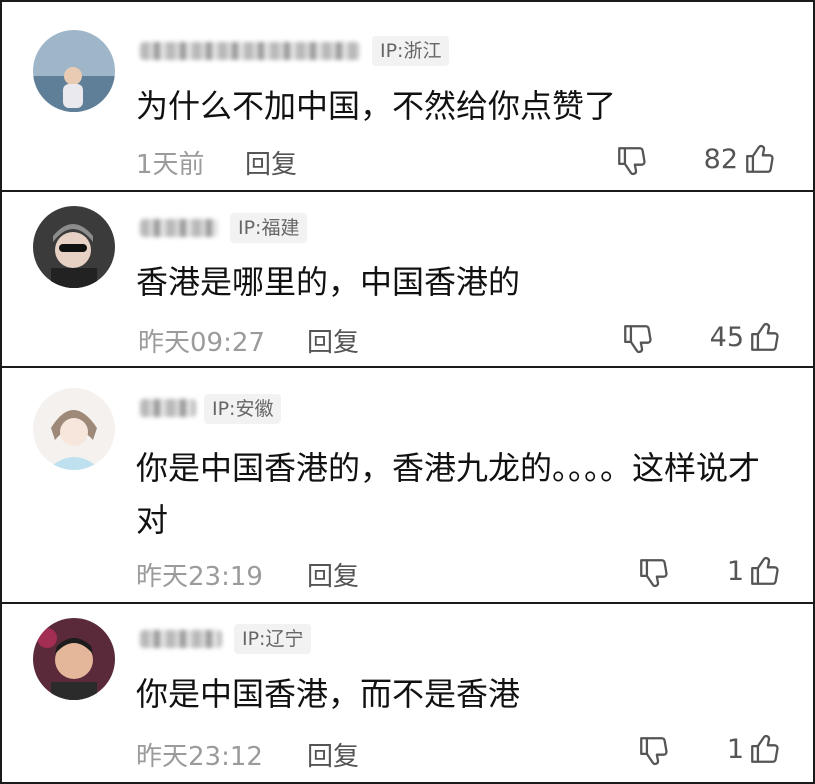  I want to click on like-count: 45, so click(726, 337).